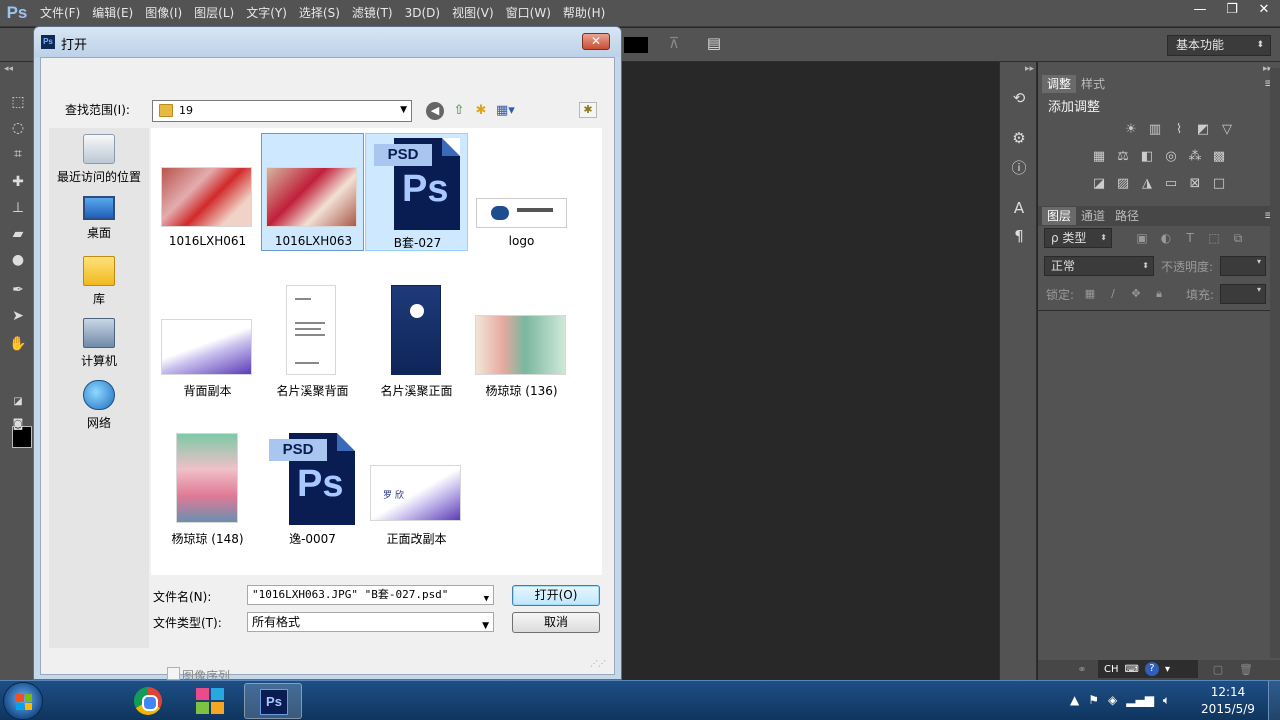  Describe the element at coordinates (1099, 157) in the screenshot. I see `hue-saturation-icon: ▦` at that location.